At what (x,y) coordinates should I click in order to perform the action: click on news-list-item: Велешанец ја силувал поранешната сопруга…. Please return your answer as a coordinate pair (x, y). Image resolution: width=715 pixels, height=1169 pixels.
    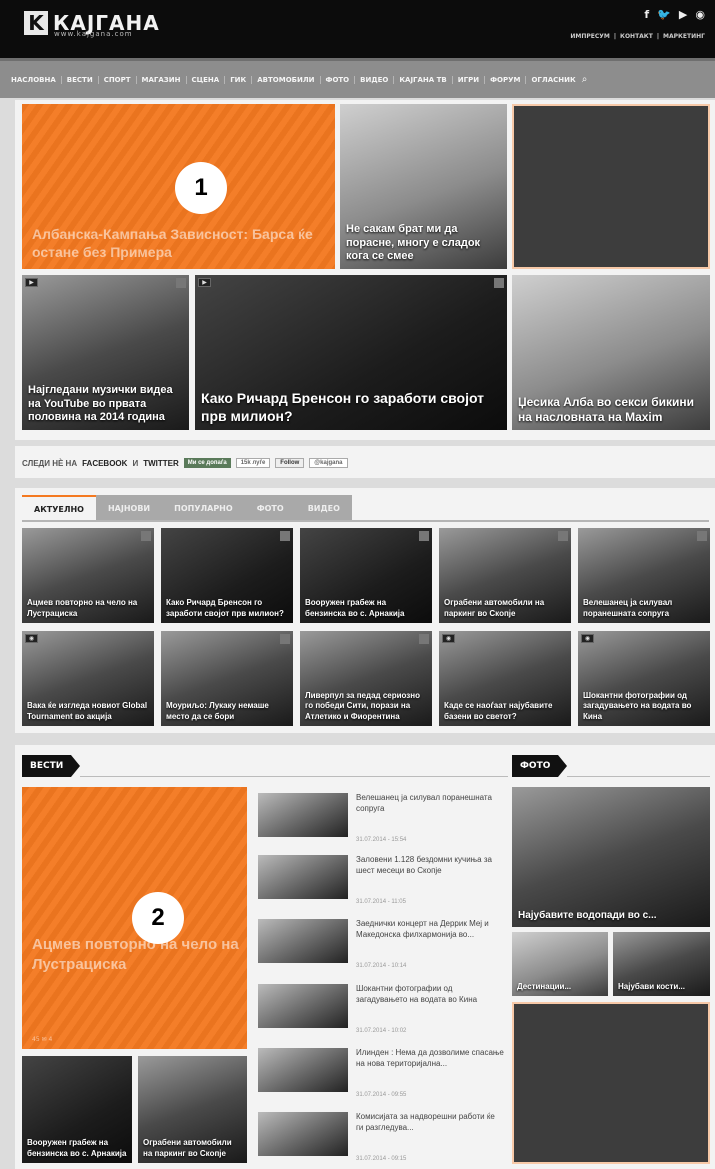
    Looking at the image, I should click on (383, 821).